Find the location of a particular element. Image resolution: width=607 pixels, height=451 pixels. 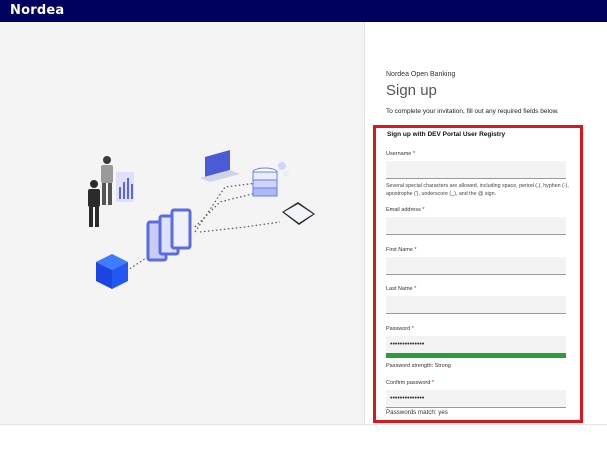

footer-divider is located at coordinates (303, 424).